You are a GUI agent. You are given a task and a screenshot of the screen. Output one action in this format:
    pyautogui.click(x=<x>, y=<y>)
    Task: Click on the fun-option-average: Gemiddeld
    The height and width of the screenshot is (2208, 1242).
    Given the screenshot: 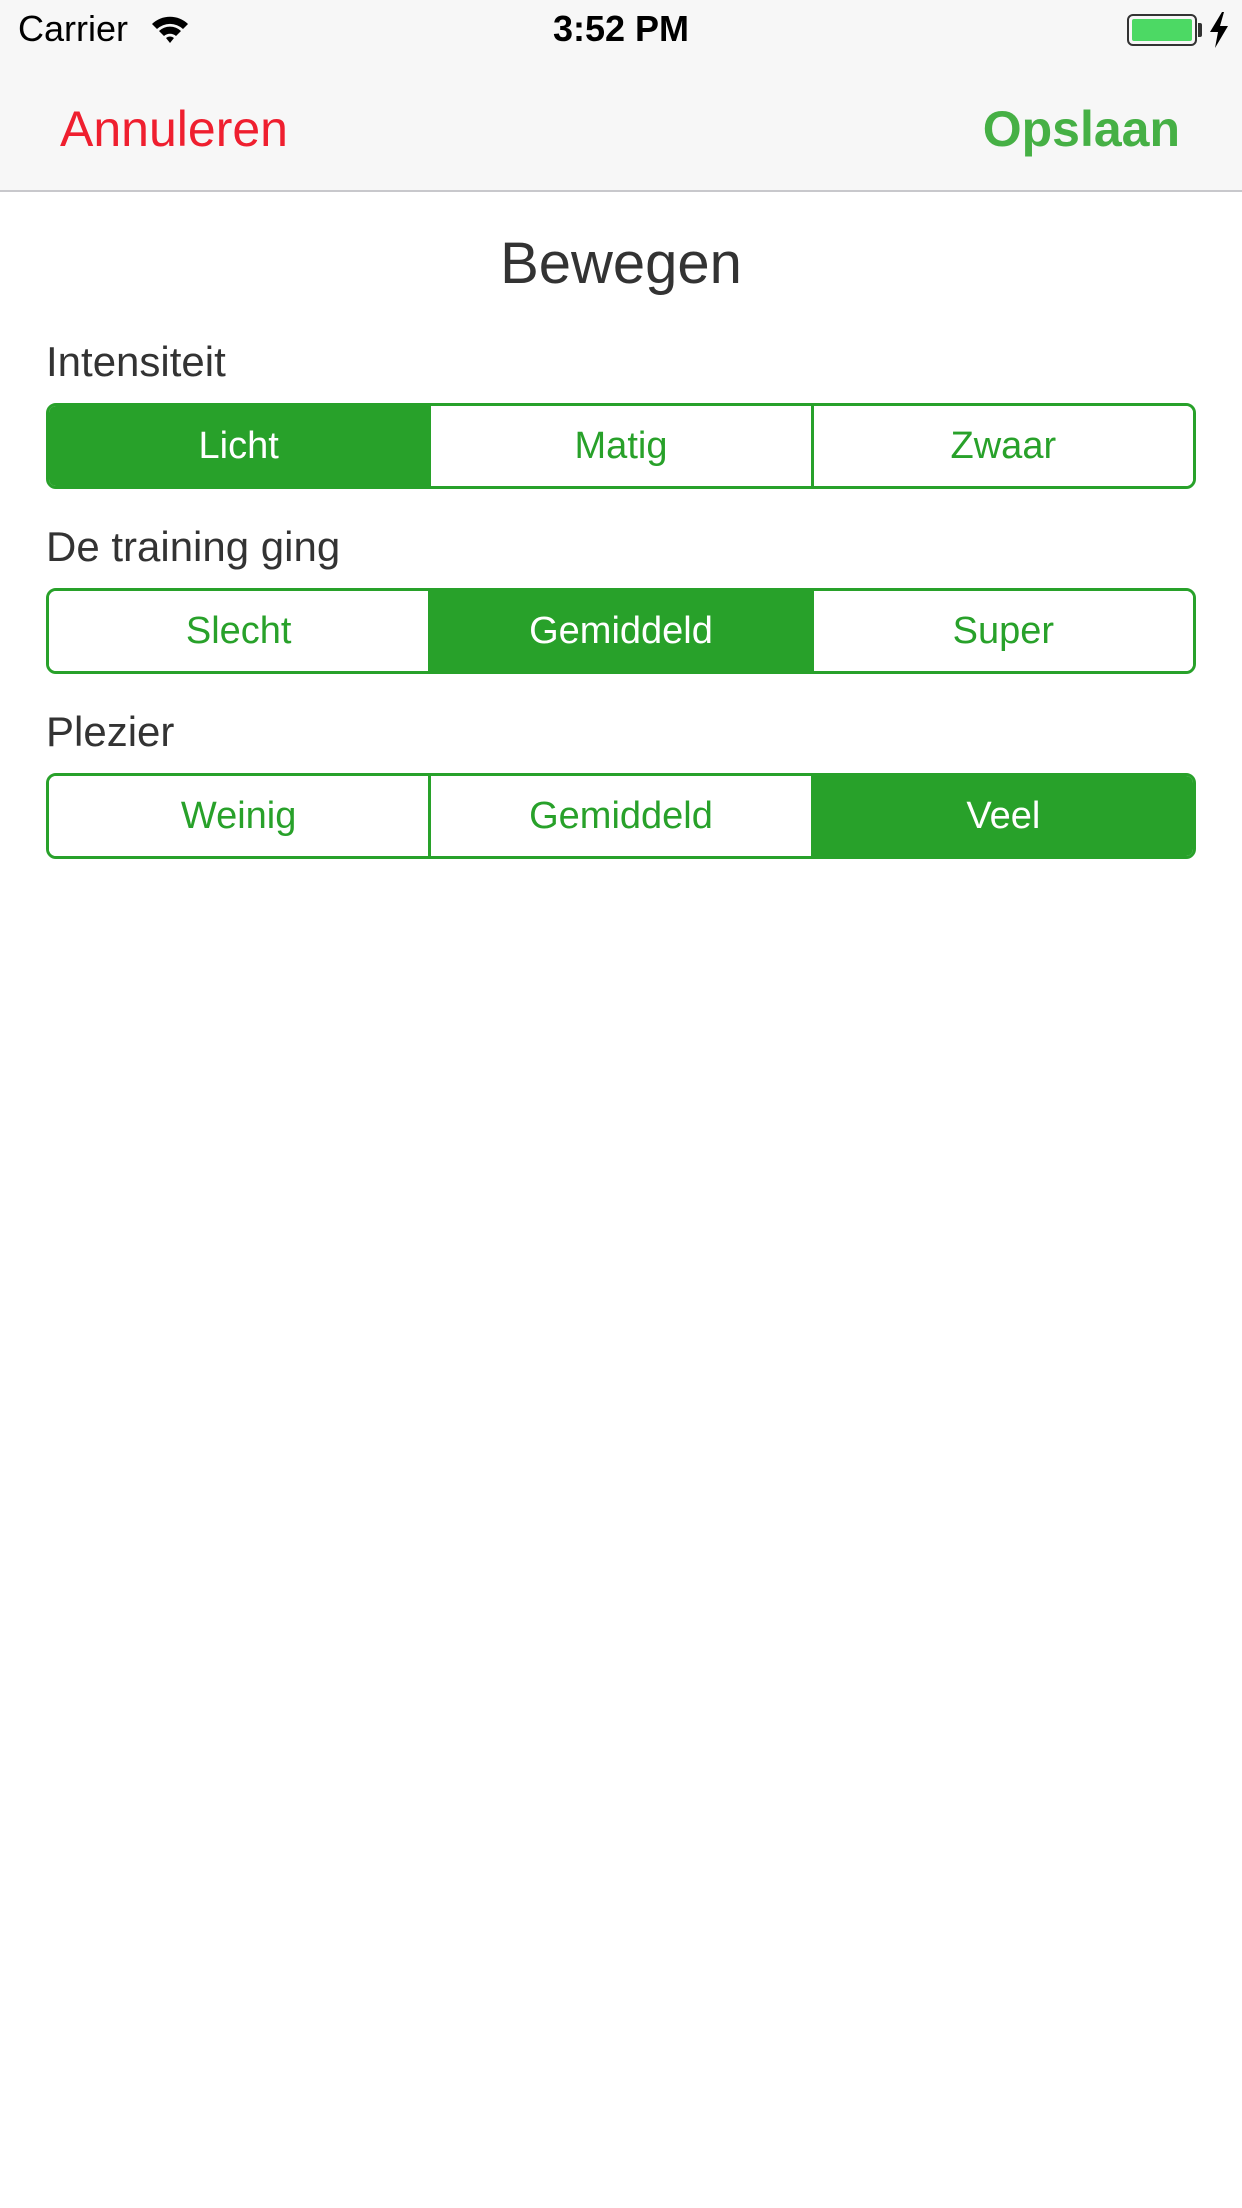 What is the action you would take?
    pyautogui.click(x=619, y=816)
    